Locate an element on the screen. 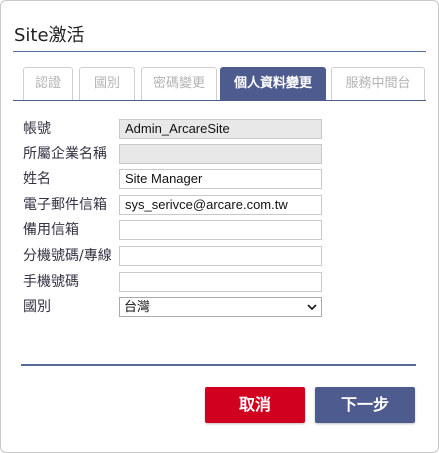 The height and width of the screenshot is (453, 439). tab-bar: 認證 國別 密碼變更 個人資料變更 服務中間台 is located at coordinates (219, 82).